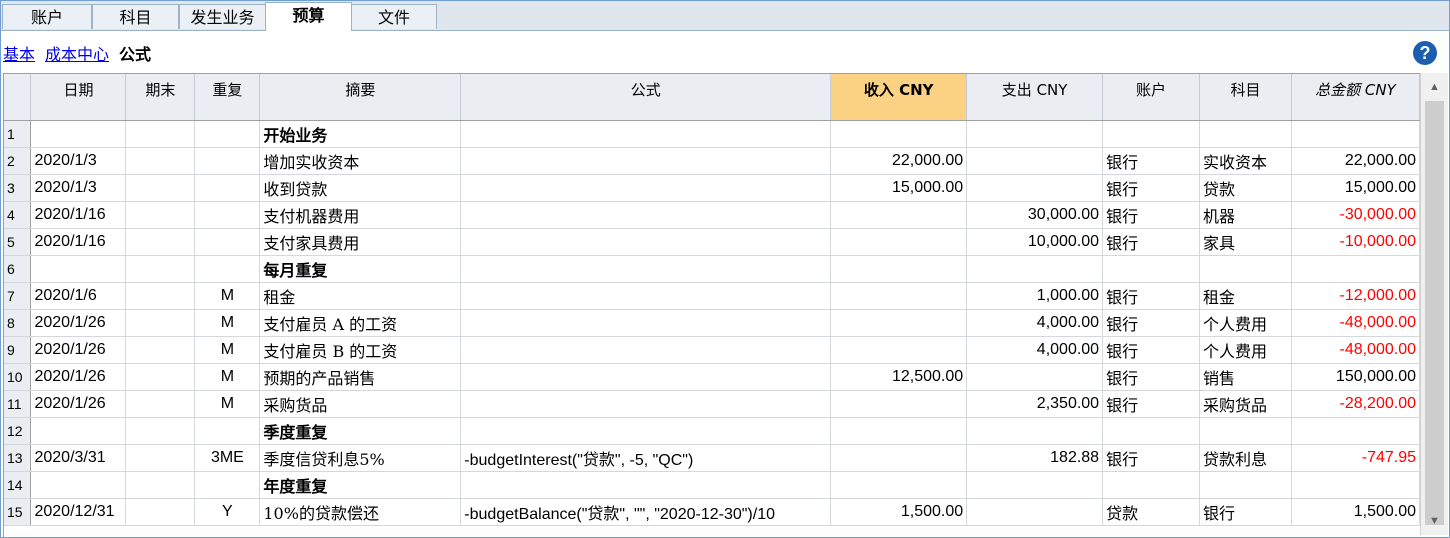 The image size is (1450, 538). Describe the element at coordinates (1245, 404) in the screenshot. I see `cell-category: 采购货品` at that location.